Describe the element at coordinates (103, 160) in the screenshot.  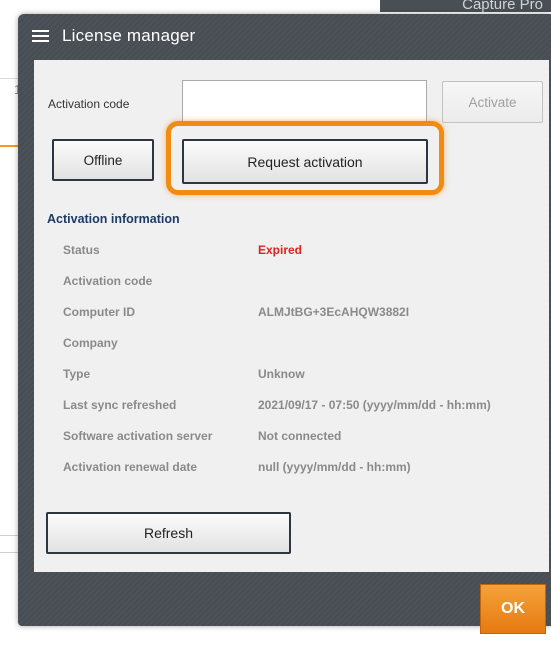
I see `offline-button: Offline` at that location.